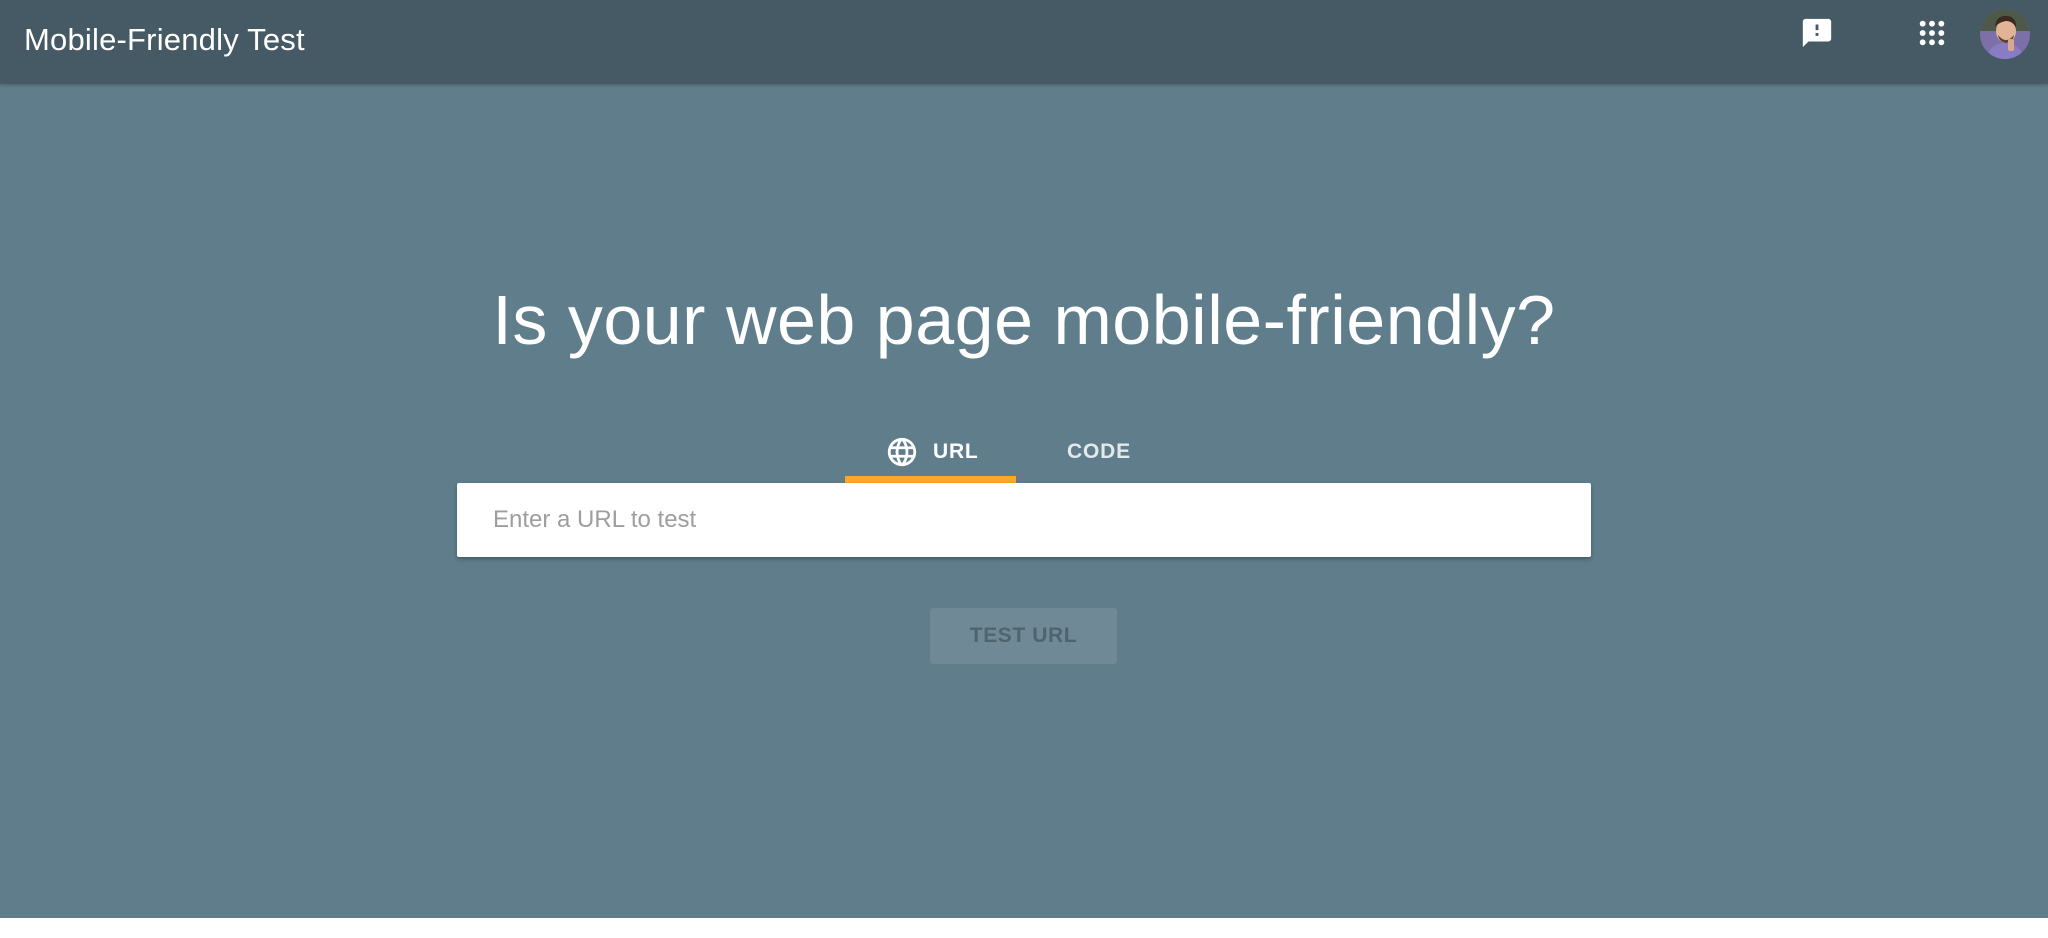 Image resolution: width=2048 pixels, height=938 pixels. Describe the element at coordinates (1024, 520) in the screenshot. I see `url-input` at that location.